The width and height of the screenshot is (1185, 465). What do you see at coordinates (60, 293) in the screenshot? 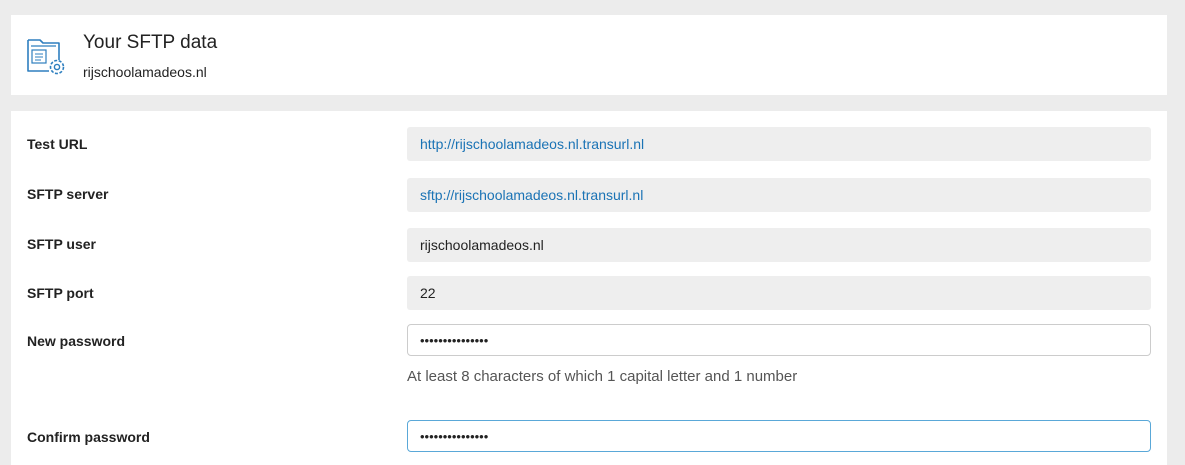
I see `sftp-port-label: SFTP port` at bounding box center [60, 293].